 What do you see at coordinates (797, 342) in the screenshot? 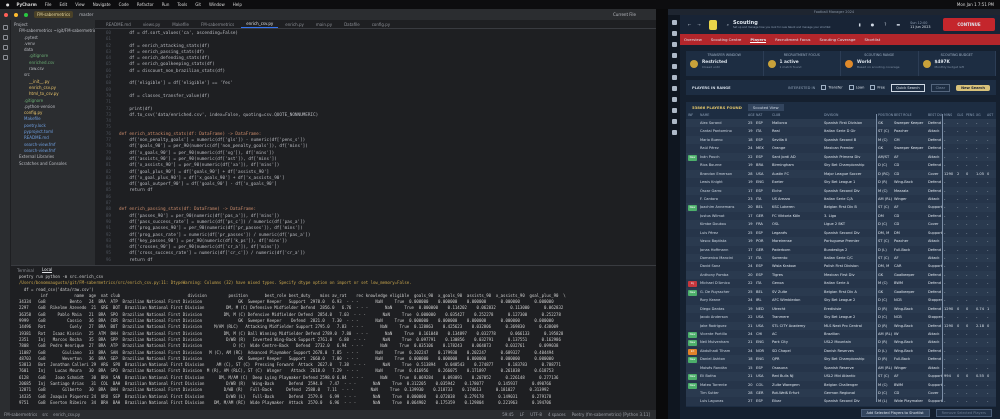
I see `cell-club: Park City` at bounding box center [797, 342].